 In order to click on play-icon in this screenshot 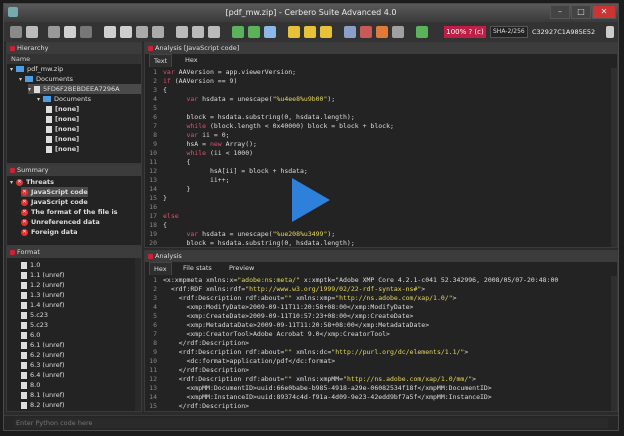, I will do `click(311, 200)`.